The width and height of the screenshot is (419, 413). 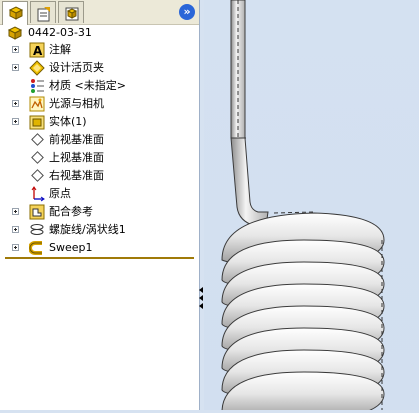 What do you see at coordinates (15, 33) in the screenshot?
I see `part-icon` at bounding box center [15, 33].